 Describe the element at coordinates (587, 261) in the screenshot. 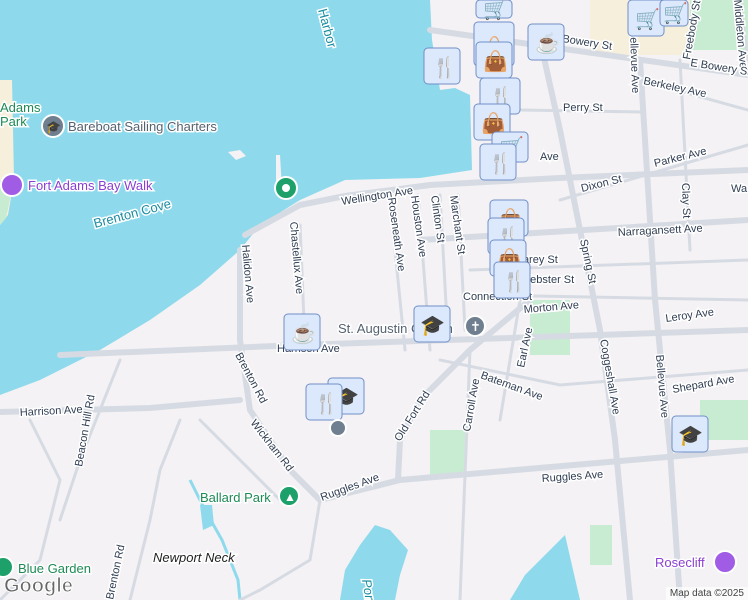

I see `street-label: Spring St` at that location.